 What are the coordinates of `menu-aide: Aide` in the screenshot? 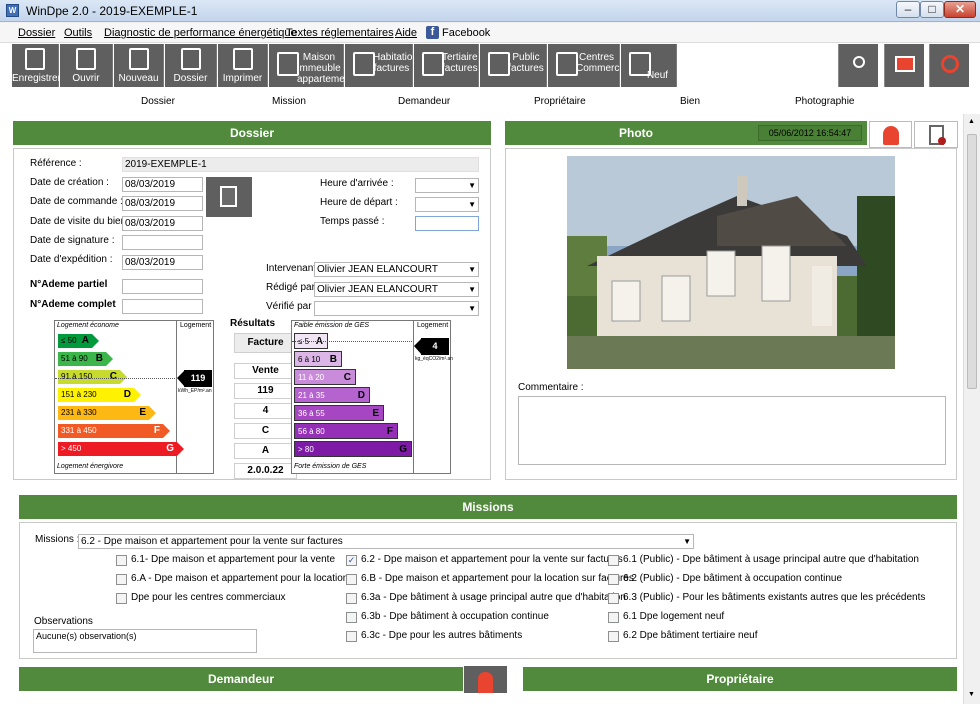 It's located at (406, 33).